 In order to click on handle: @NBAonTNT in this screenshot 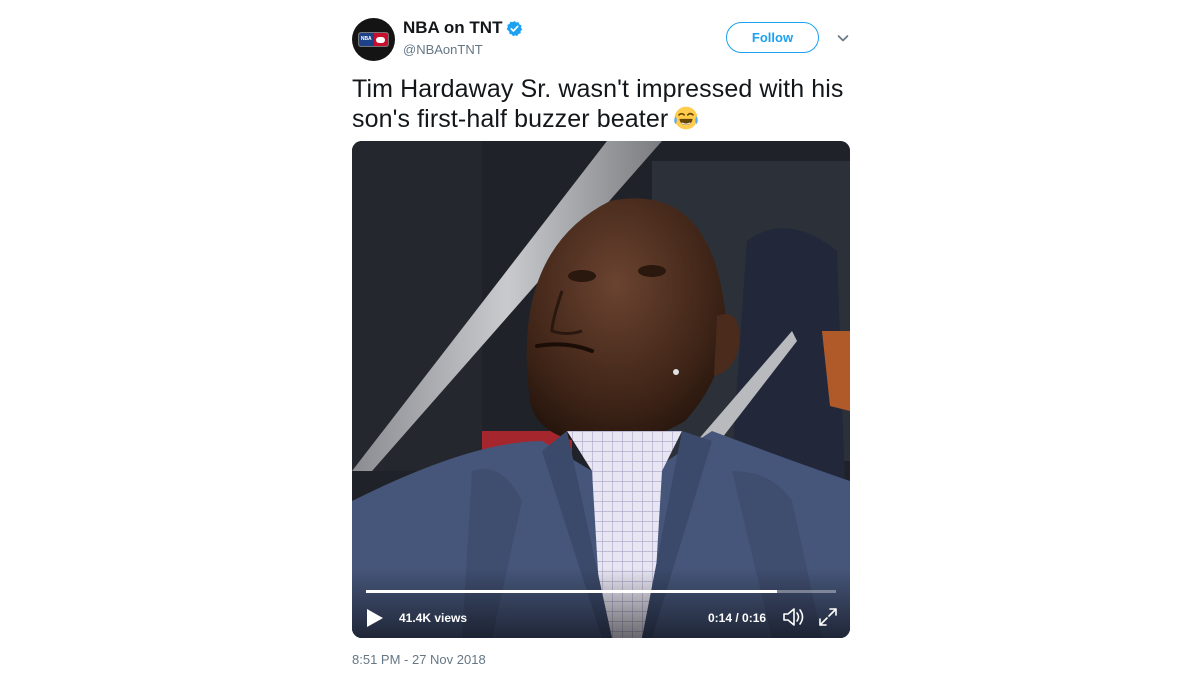, I will do `click(463, 49)`.